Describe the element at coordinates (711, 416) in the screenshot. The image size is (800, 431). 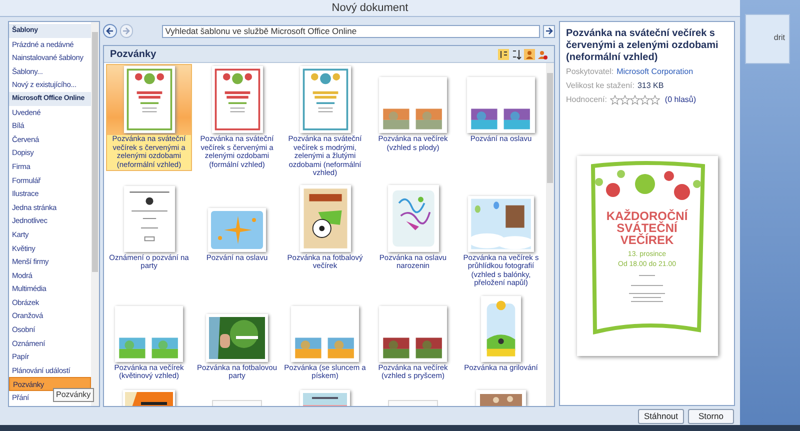
I see `dialog-button: Storno` at that location.